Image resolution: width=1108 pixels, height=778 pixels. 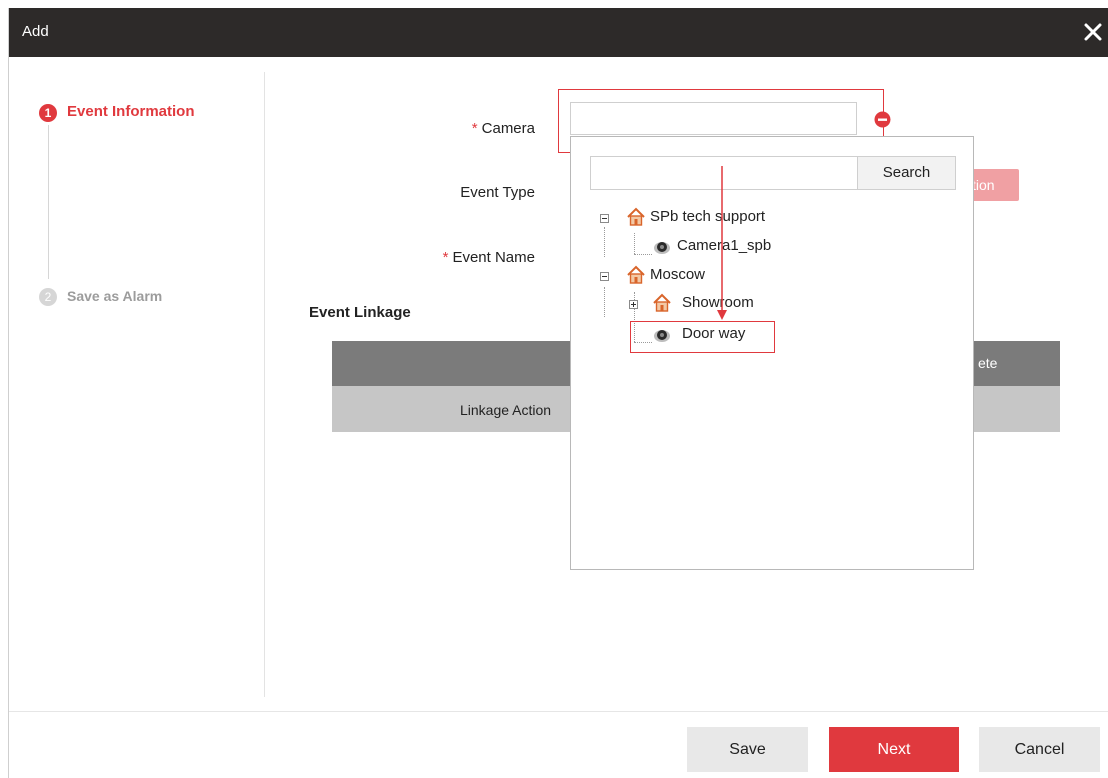 What do you see at coordinates (894, 749) in the screenshot?
I see `next-button: Next` at bounding box center [894, 749].